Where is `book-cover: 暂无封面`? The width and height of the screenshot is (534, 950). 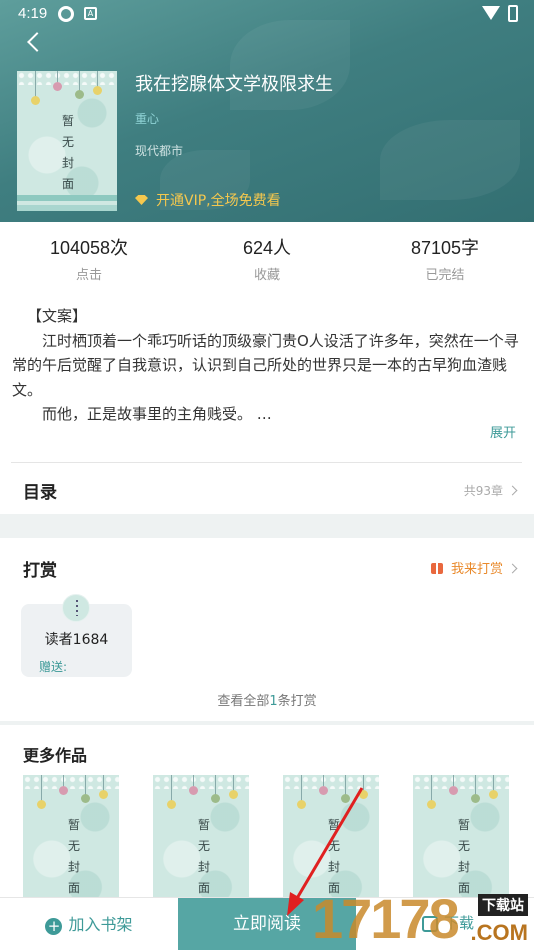 book-cover: 暂无封面 is located at coordinates (67, 141).